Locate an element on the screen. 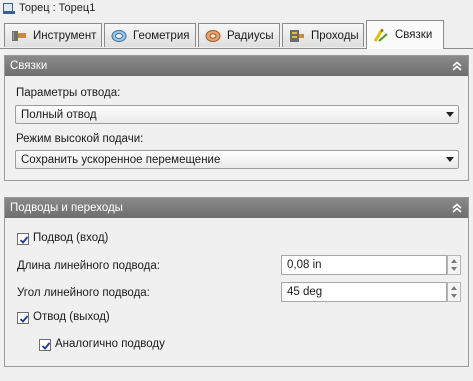 This screenshot has width=473, height=381. linear-lead-length-spinner is located at coordinates (454, 265).